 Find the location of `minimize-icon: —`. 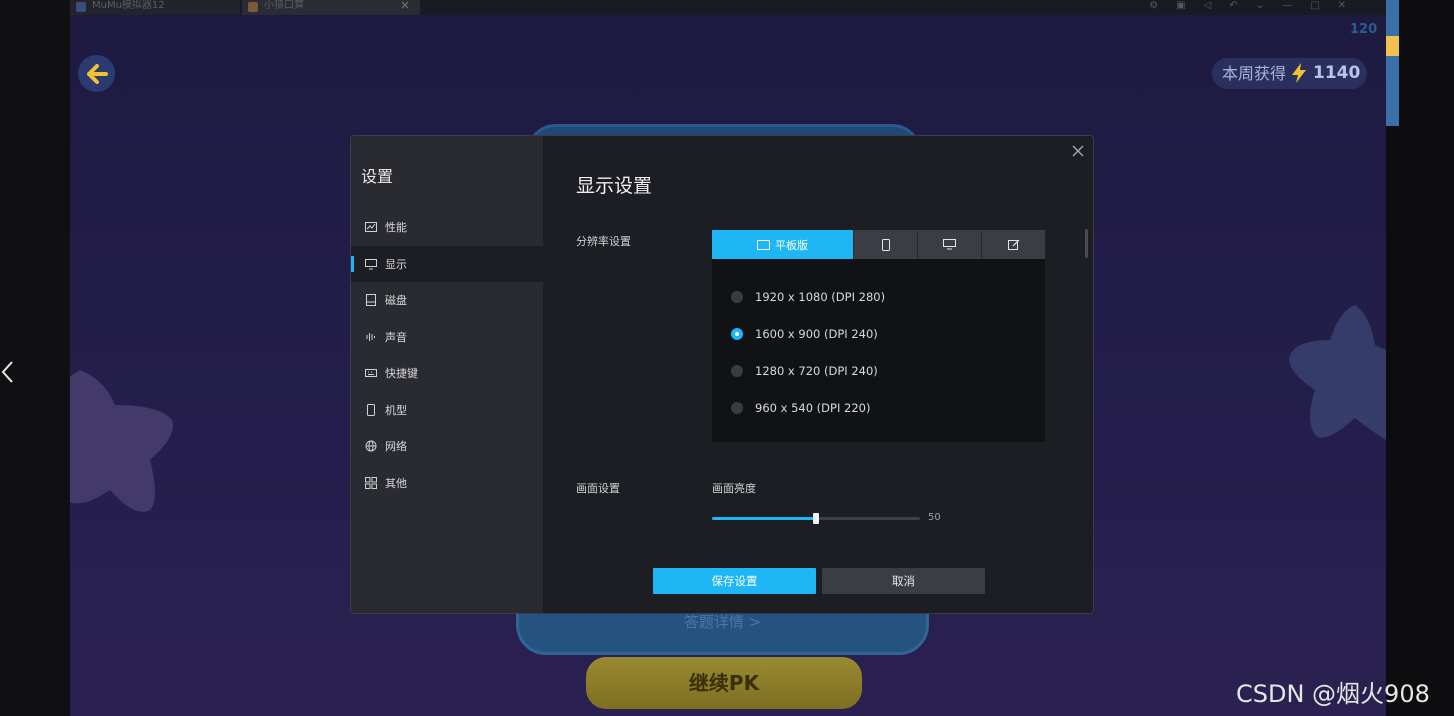

minimize-icon: — is located at coordinates (1287, 7).